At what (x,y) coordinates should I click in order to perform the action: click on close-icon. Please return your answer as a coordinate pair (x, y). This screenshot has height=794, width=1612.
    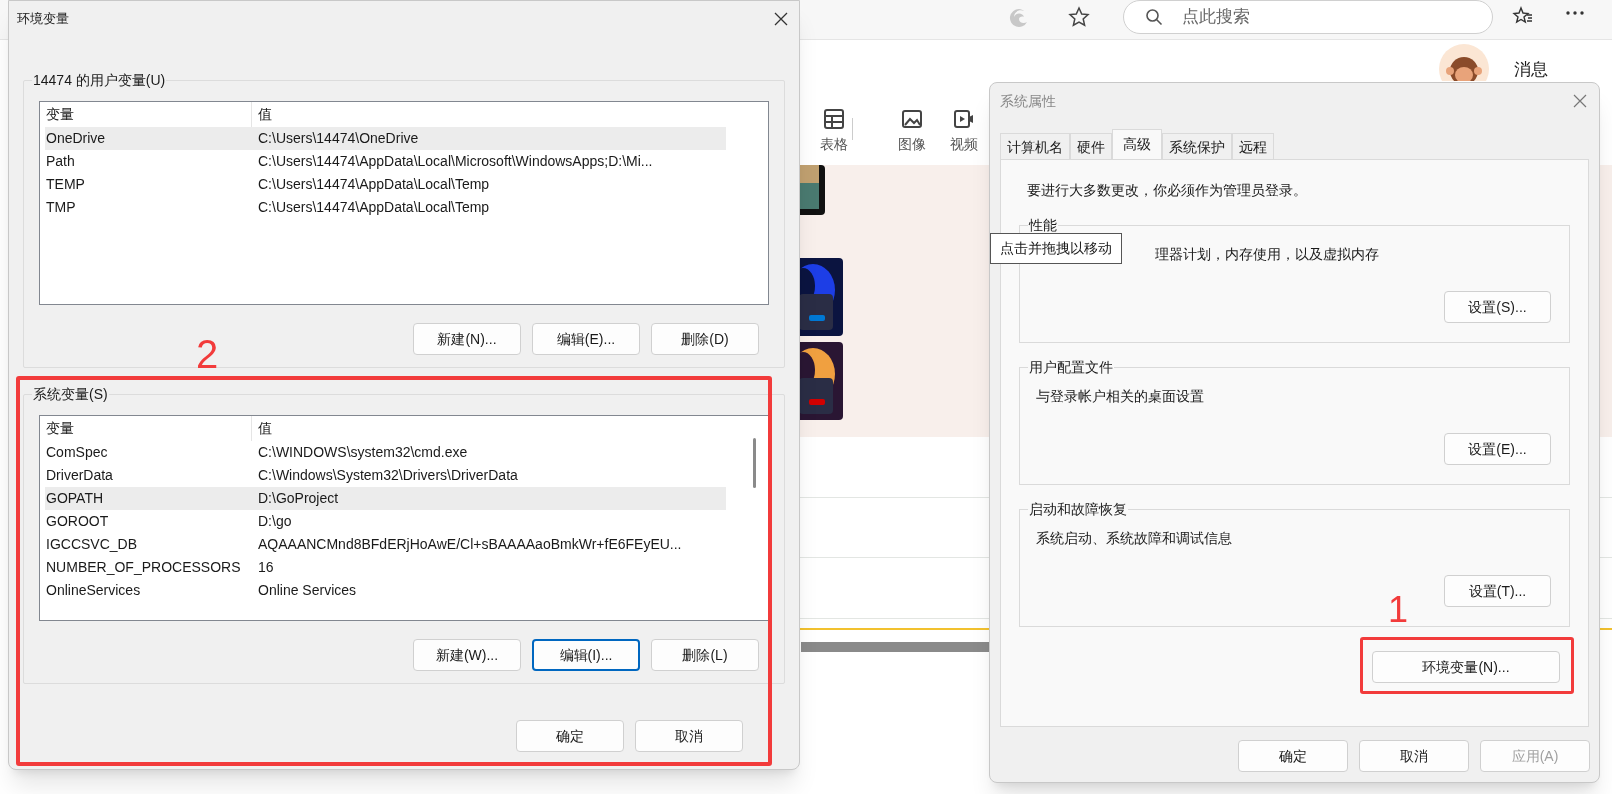
    Looking at the image, I should click on (781, 19).